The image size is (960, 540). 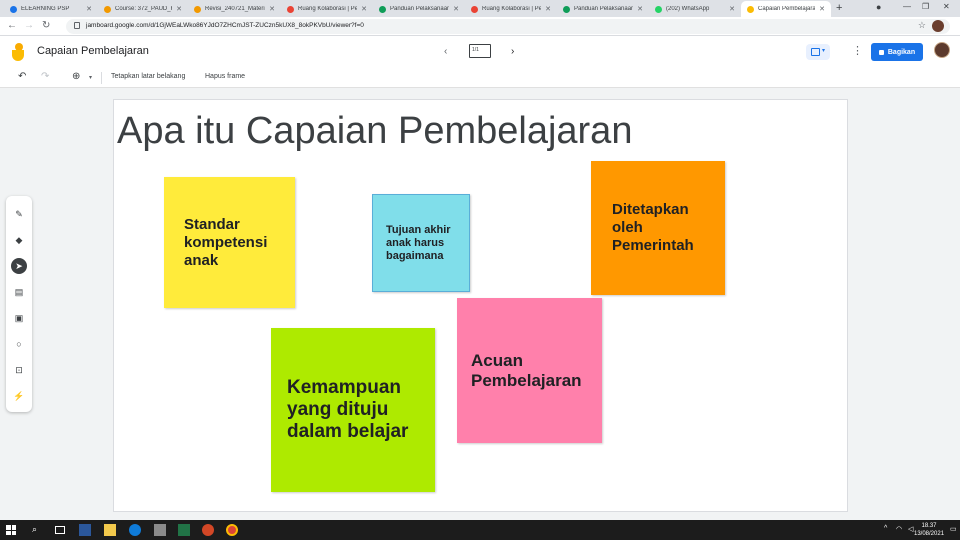 I want to click on sticky-note-line: yang dituju, so click(x=338, y=409).